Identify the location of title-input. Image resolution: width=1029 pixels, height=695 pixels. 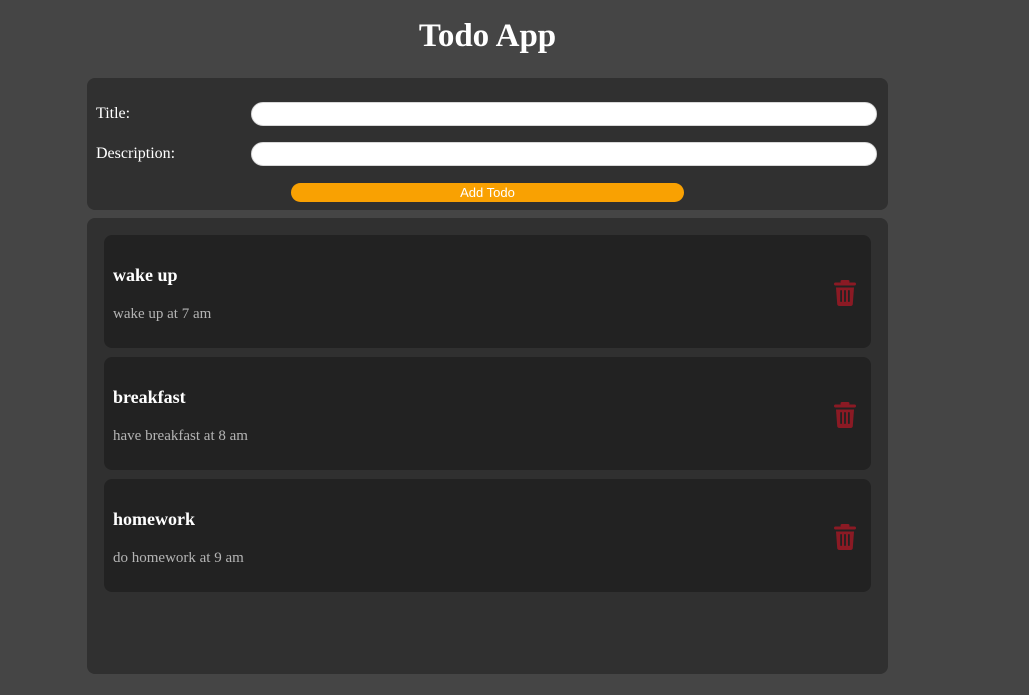
(564, 114).